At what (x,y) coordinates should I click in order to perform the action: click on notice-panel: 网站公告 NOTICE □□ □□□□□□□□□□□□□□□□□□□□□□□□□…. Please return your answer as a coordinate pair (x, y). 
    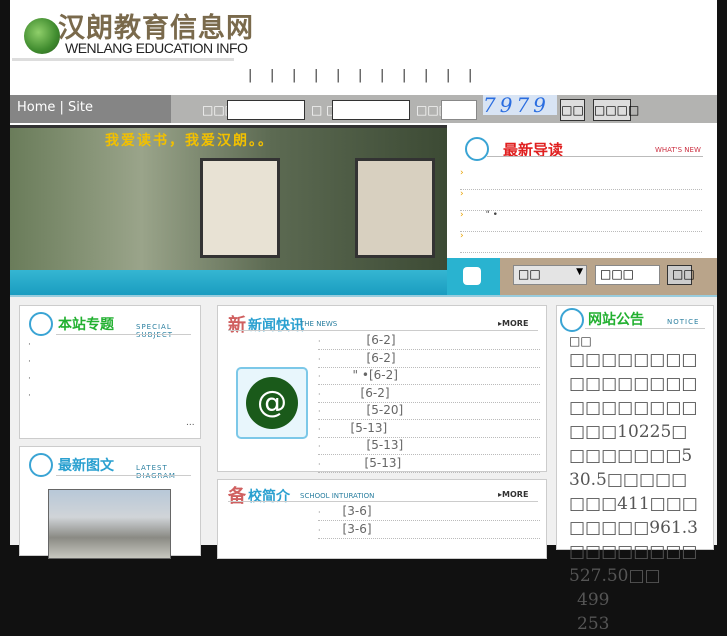
    Looking at the image, I should click on (635, 469).